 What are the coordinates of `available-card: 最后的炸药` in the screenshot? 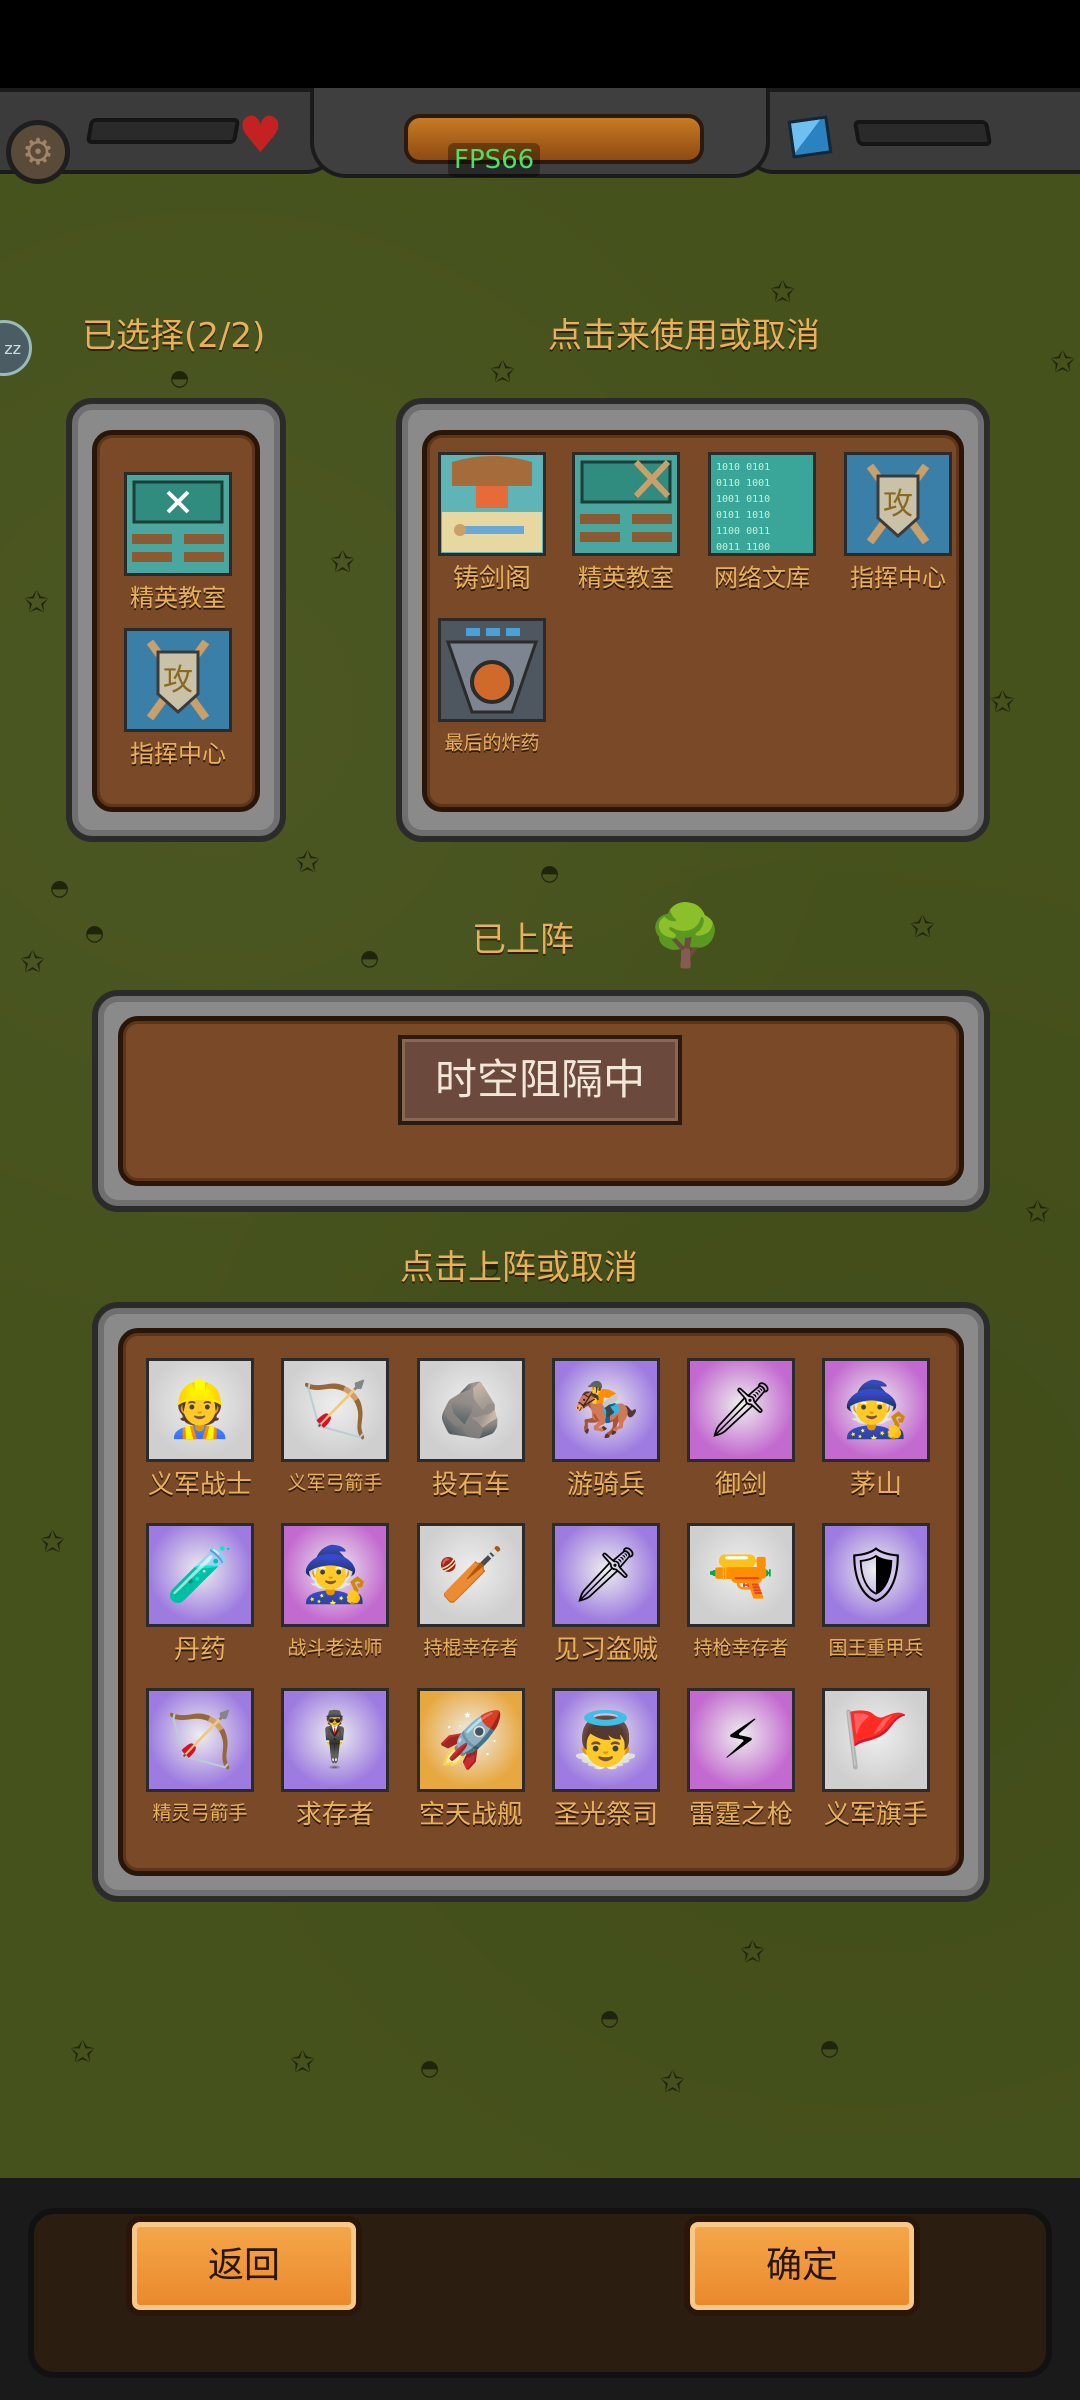 It's located at (492, 686).